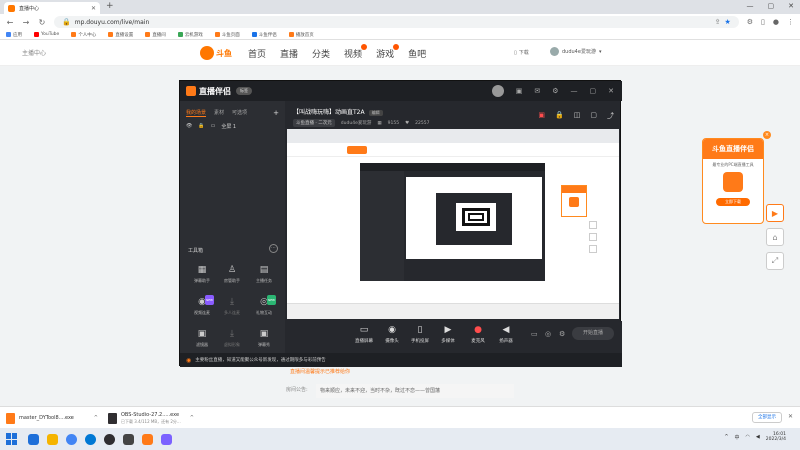 This screenshot has height=450, width=800. I want to click on forward-icon: →, so click(26, 22).